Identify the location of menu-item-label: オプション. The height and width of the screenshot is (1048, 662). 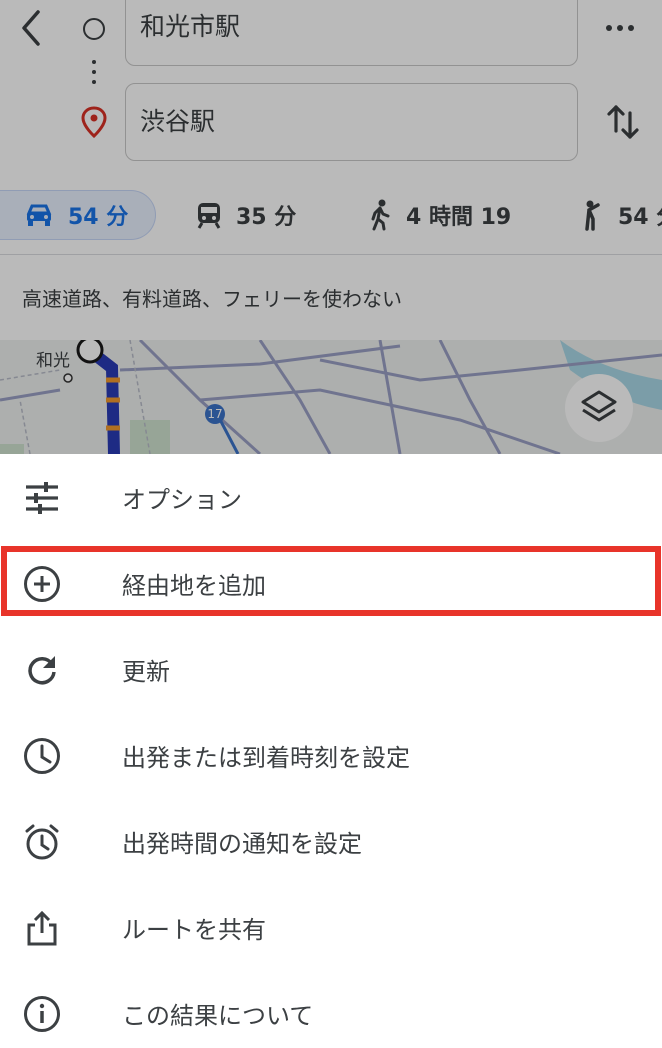
(182, 500).